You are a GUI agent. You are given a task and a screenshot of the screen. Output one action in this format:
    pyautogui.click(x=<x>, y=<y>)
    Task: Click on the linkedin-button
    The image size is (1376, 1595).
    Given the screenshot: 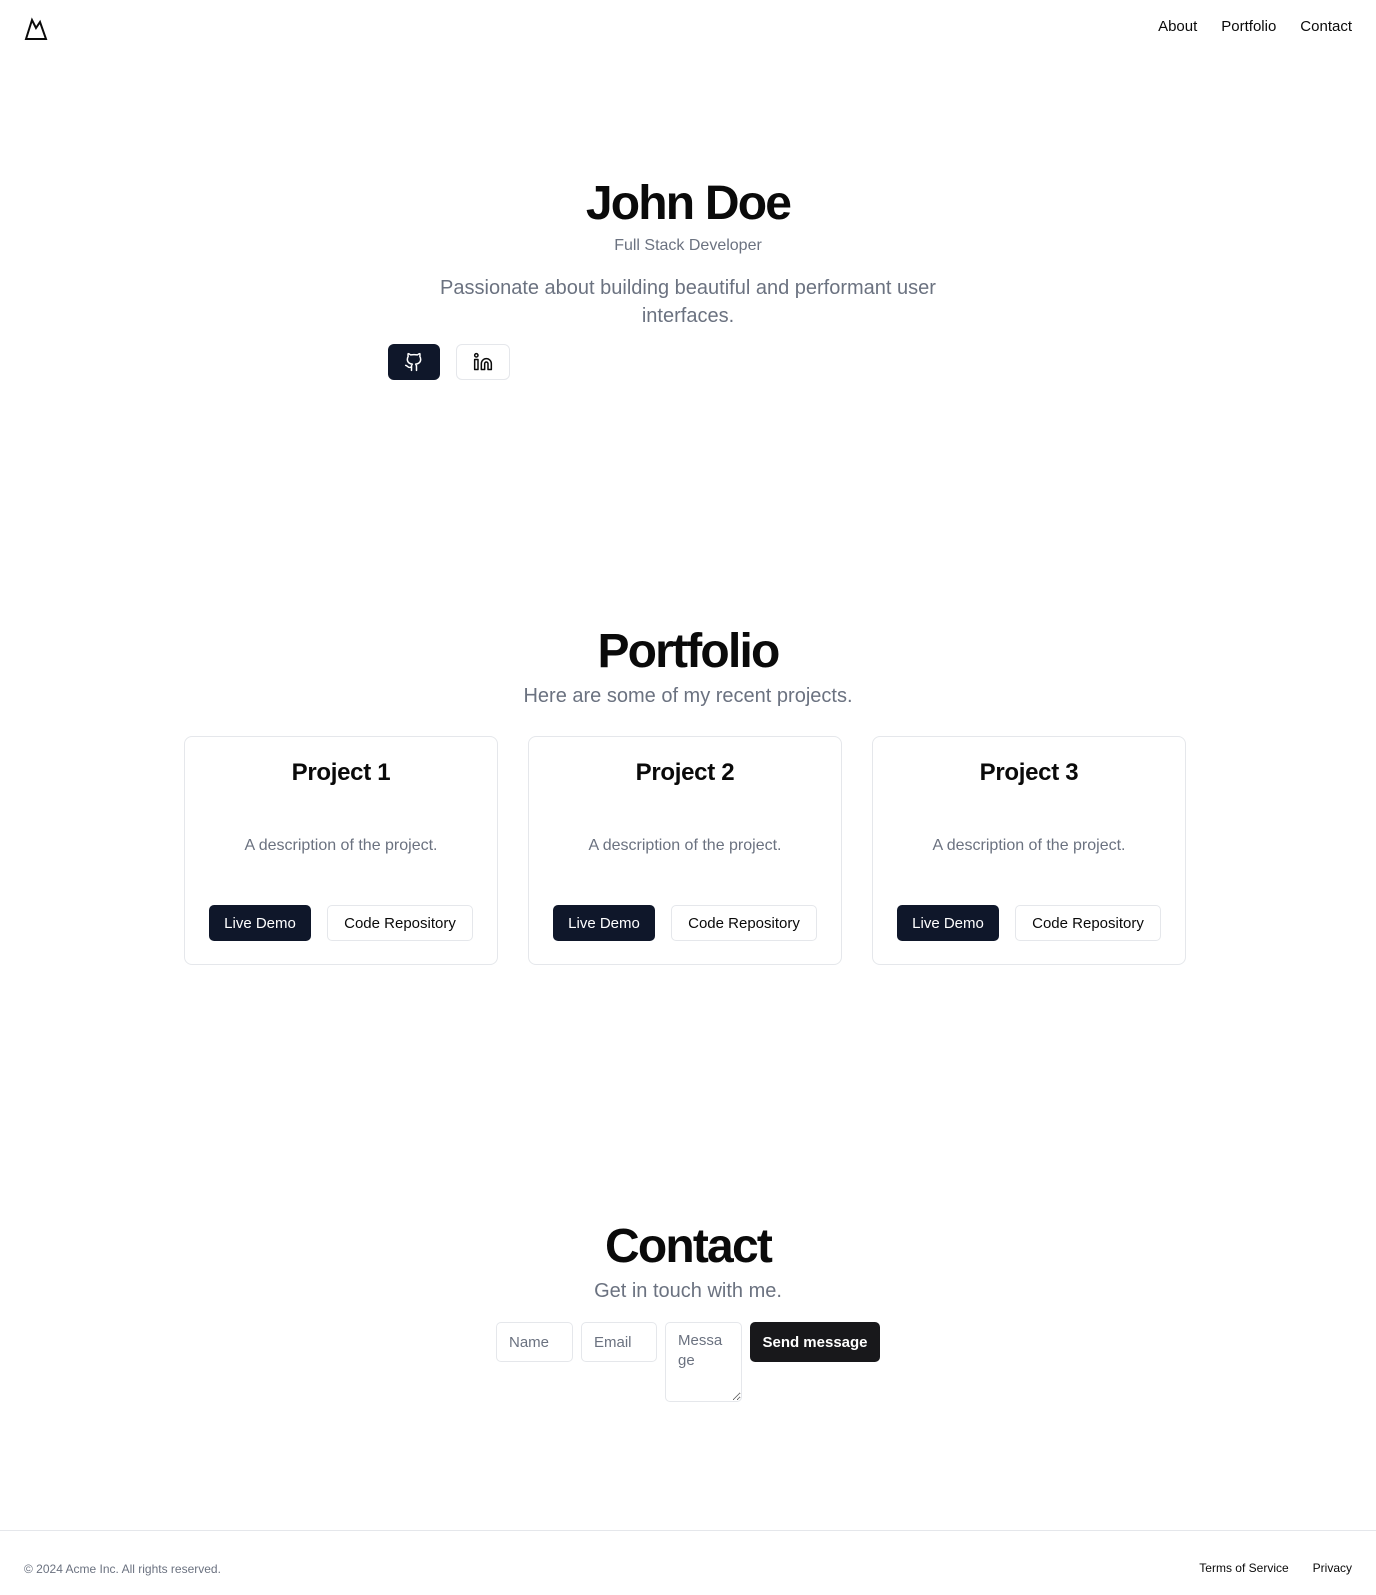 What is the action you would take?
    pyautogui.click(x=483, y=362)
    